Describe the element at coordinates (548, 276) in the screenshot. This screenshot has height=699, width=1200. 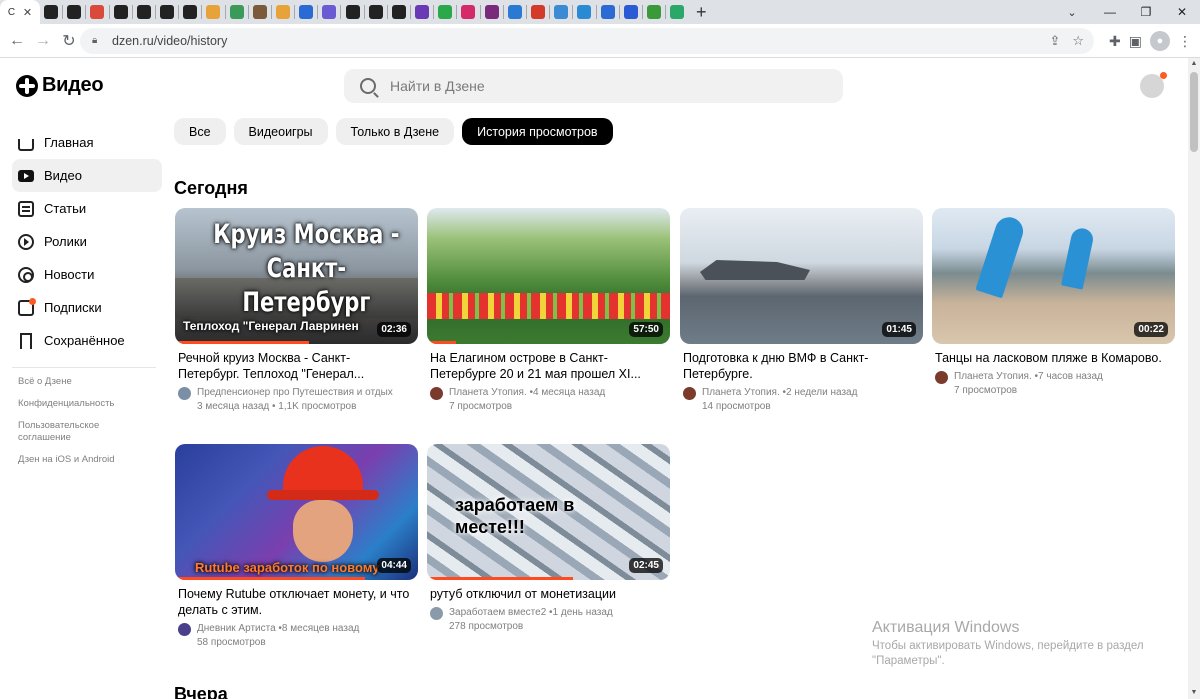
I see `video-thumbnail: 57:50` at that location.